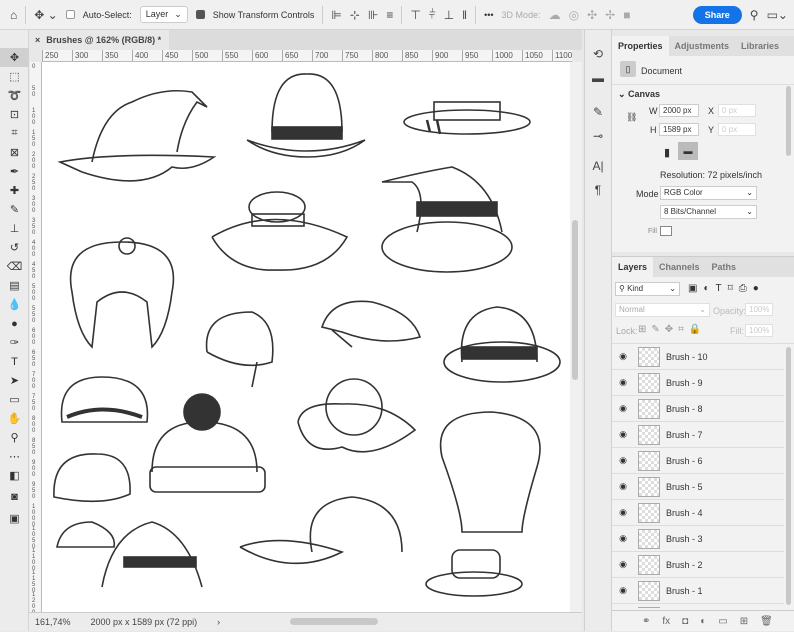 The width and height of the screenshot is (794, 632). I want to click on zoom-tool-icon: ⚲, so click(14, 437).